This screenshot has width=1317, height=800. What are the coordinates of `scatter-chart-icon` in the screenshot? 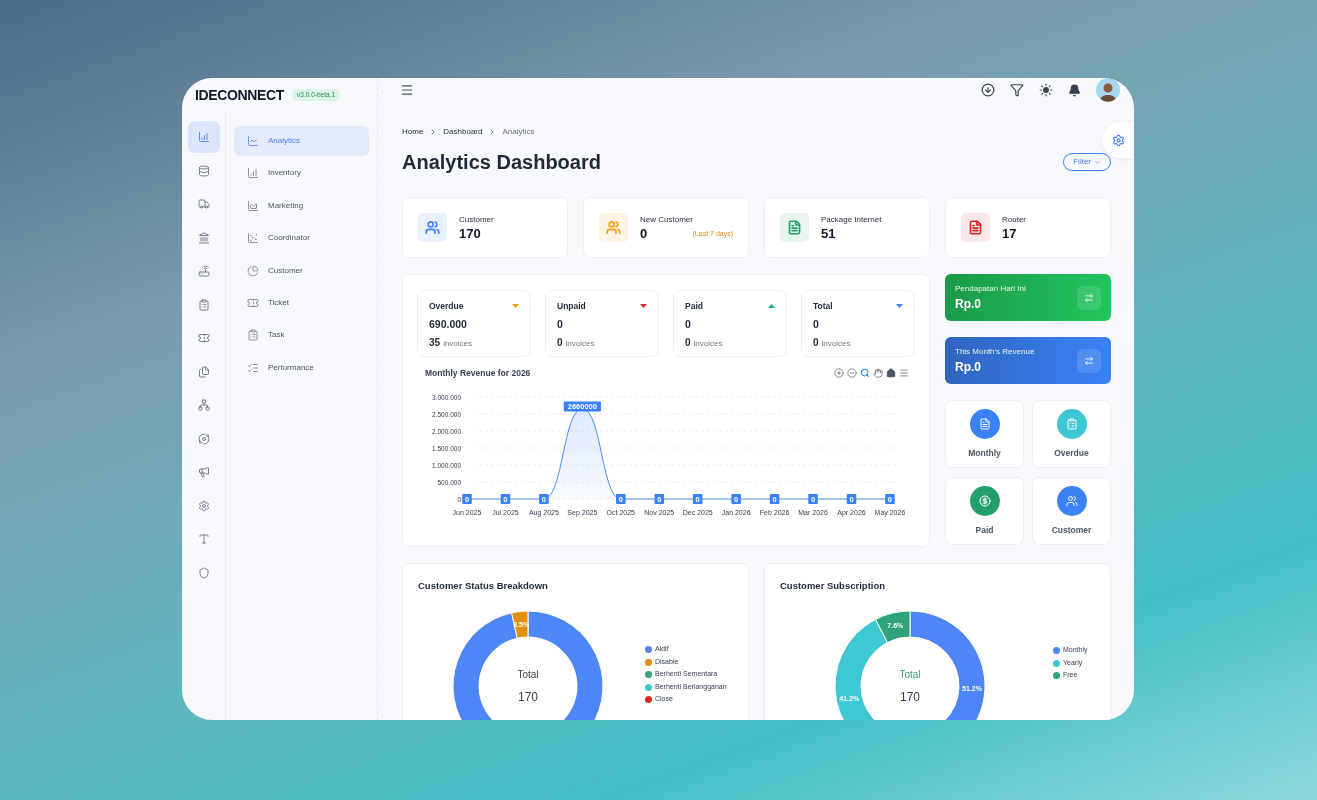 It's located at (253, 238).